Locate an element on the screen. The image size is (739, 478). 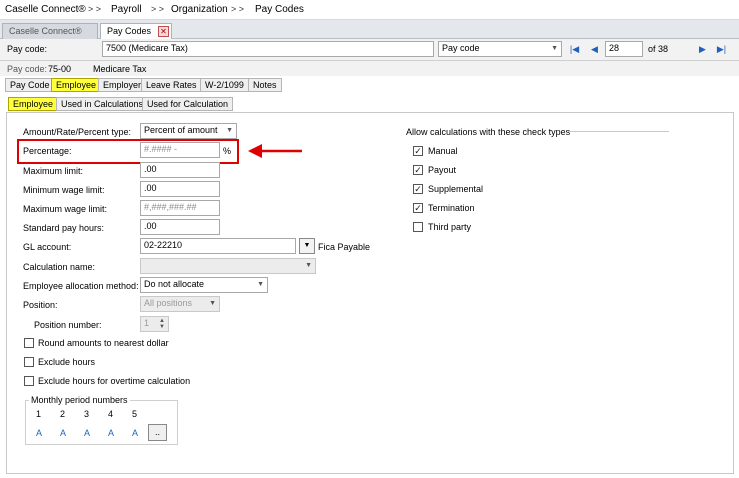
position-label: Position: is located at coordinates (40, 305).